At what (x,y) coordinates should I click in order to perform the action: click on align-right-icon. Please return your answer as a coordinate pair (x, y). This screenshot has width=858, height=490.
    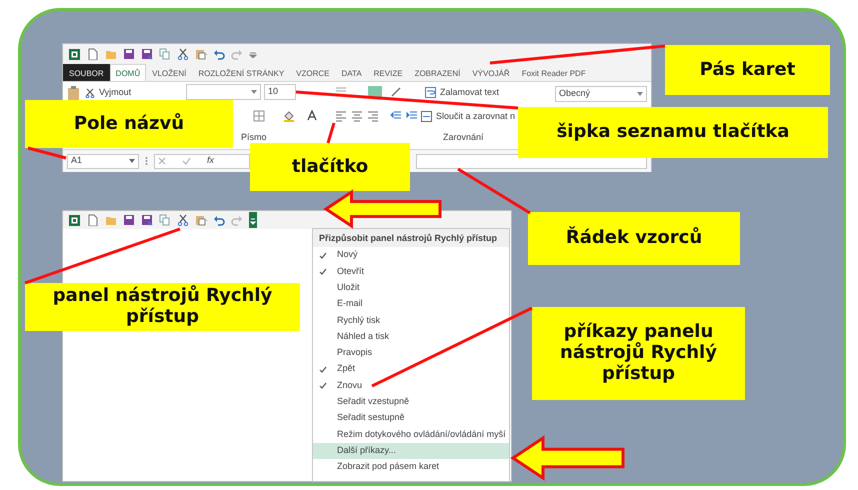
    Looking at the image, I should click on (373, 116).